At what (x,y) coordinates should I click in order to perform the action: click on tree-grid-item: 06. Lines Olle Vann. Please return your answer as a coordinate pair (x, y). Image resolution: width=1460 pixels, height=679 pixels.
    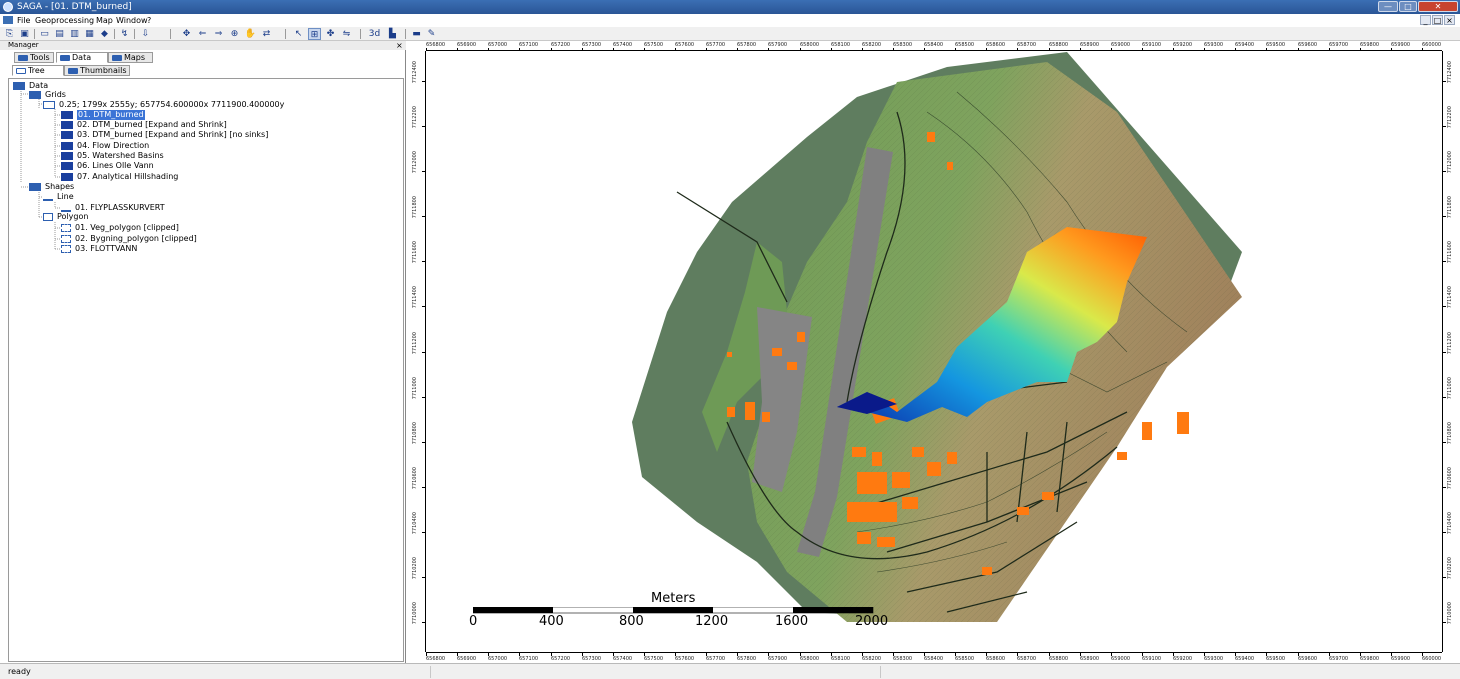
    Looking at the image, I should click on (211, 166).